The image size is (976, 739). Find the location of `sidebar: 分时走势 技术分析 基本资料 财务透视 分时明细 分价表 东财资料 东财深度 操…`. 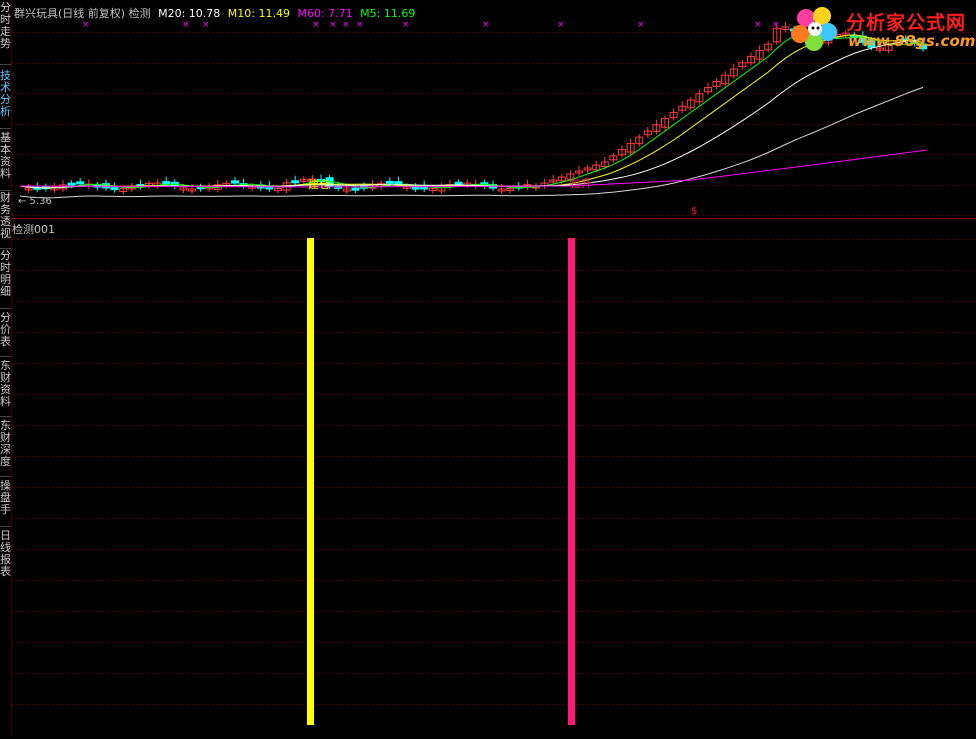

sidebar: 分时走势 技术分析 基本资料 财务透视 分时明细 分价表 东财资料 东财深度 操… is located at coordinates (6, 367).